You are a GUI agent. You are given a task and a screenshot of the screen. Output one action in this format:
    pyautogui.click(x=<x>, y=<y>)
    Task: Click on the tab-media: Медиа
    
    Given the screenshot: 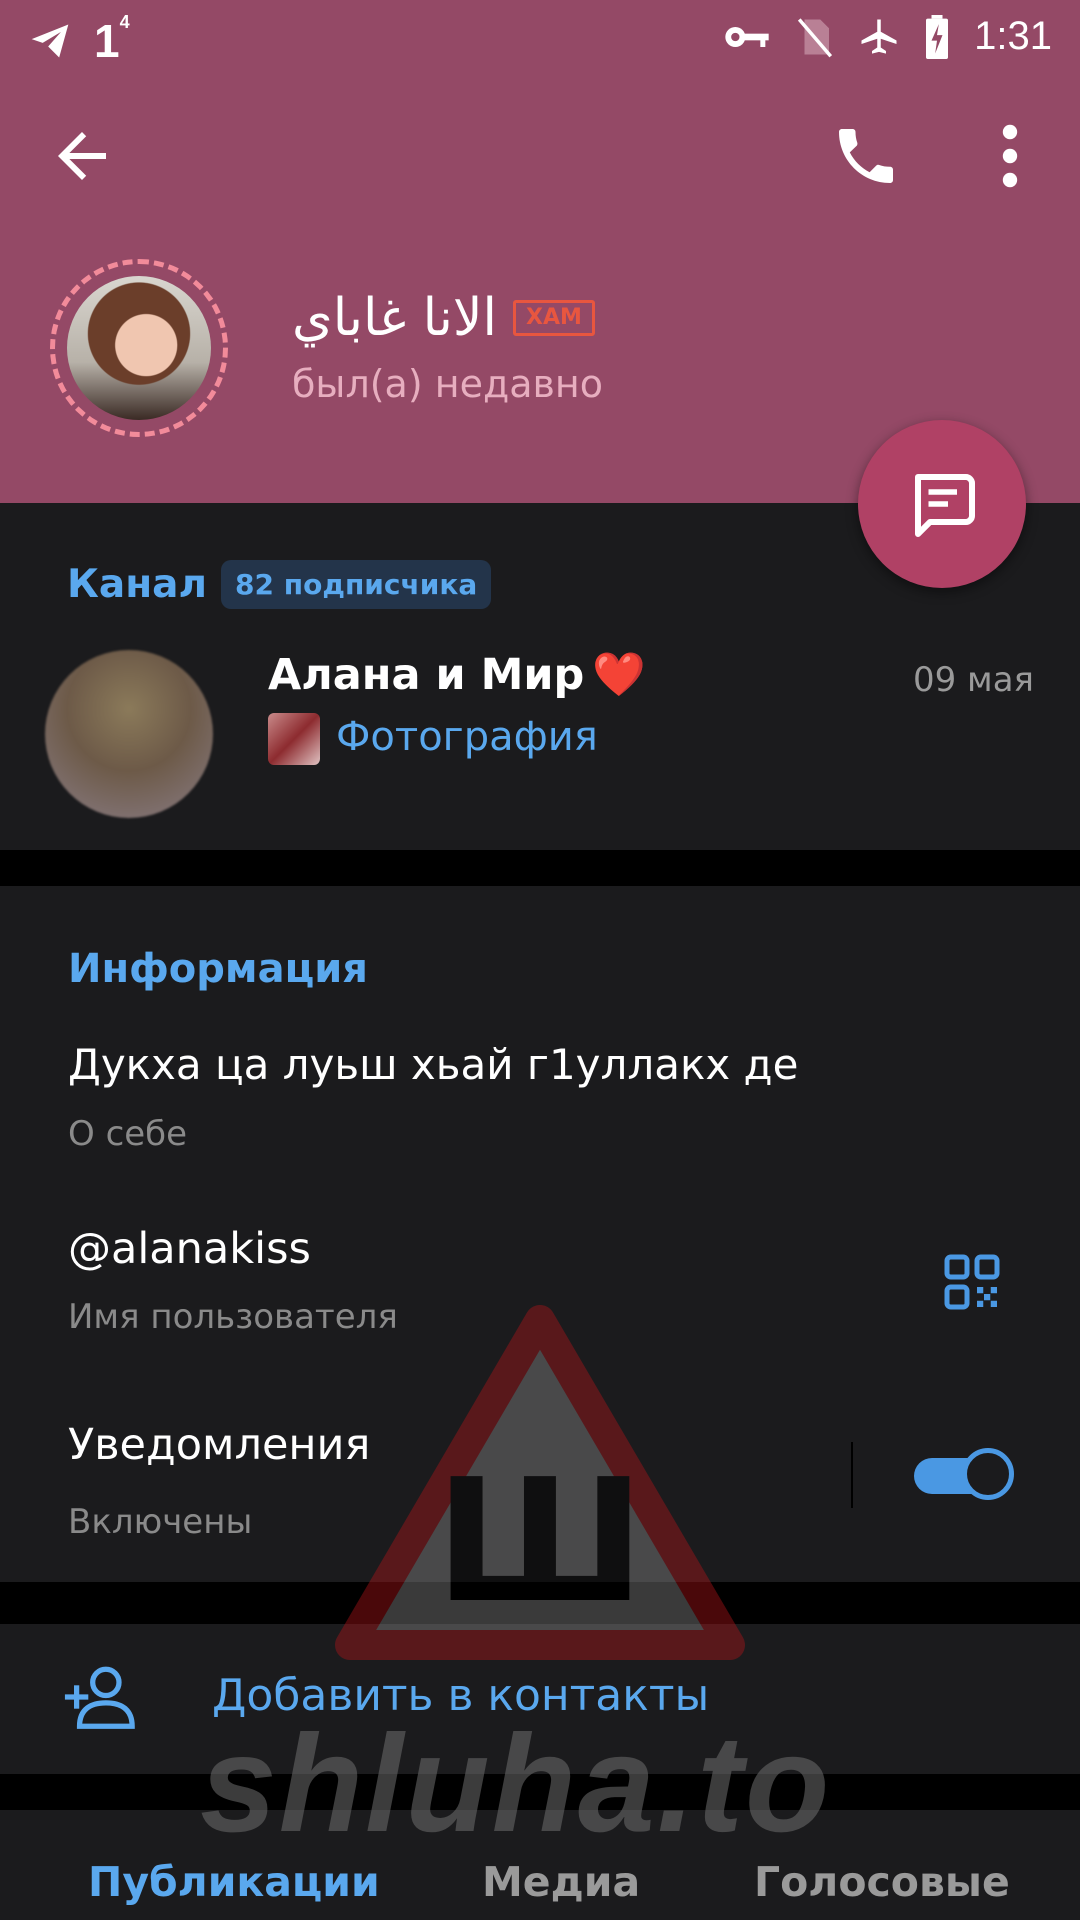 What is the action you would take?
    pyautogui.click(x=561, y=1882)
    